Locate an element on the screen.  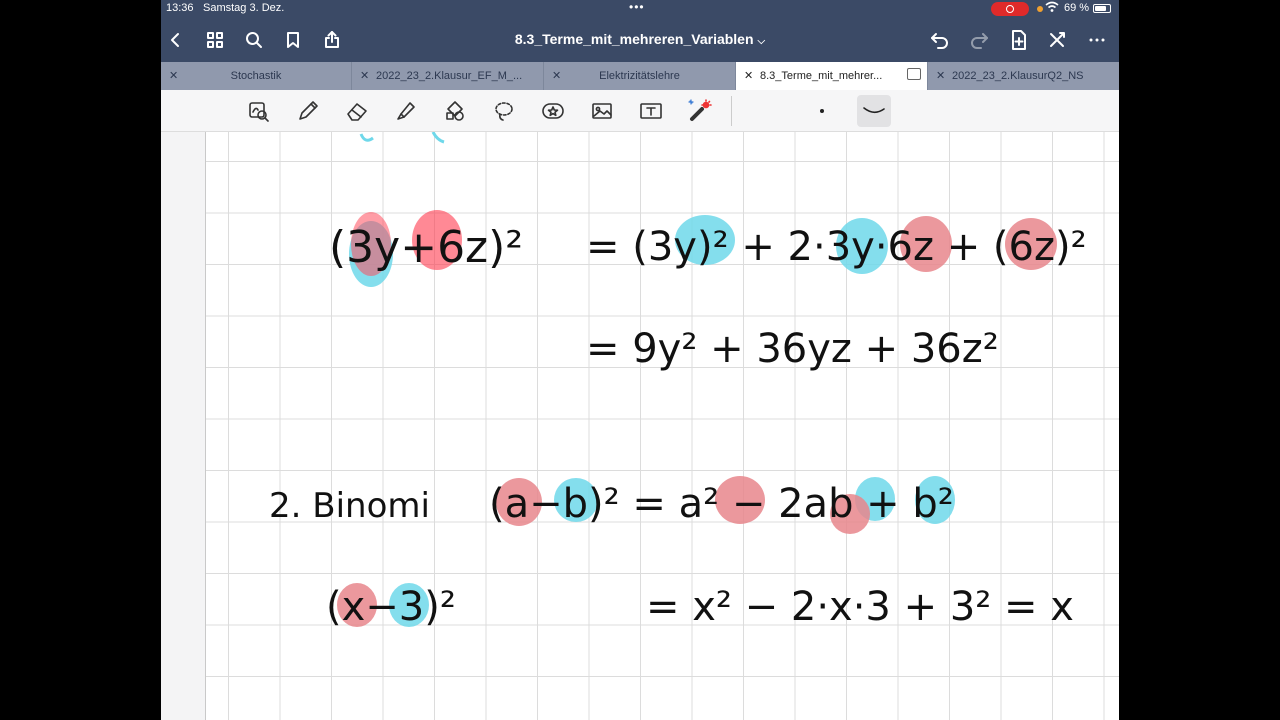
equation-2-rhs: = x² − 2·x·3 + 3² = x is located at coordinates (860, 607).